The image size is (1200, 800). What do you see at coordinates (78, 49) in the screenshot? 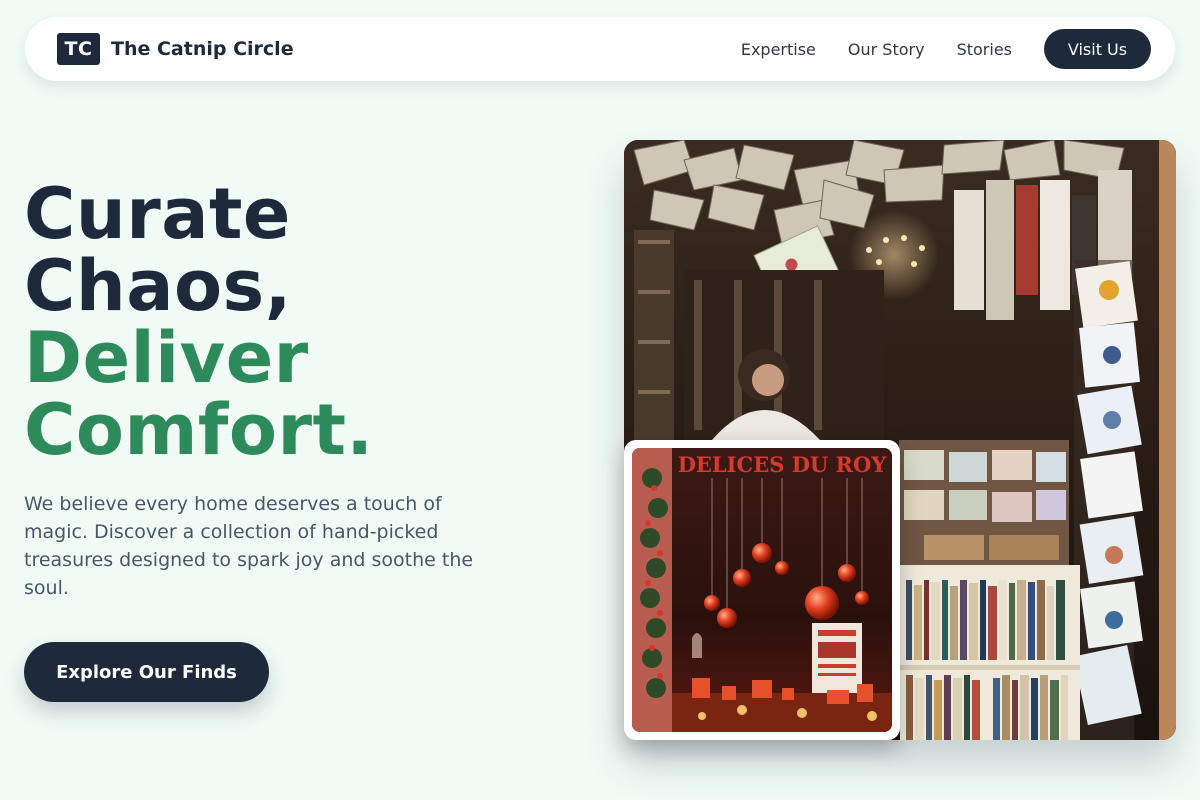
I see `brand-logo: TC` at bounding box center [78, 49].